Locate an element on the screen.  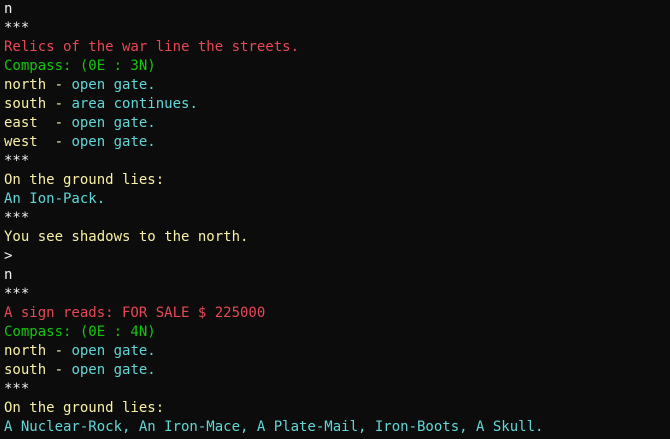
terminal-line: Compass: (0E : 4N) is located at coordinates (335, 332).